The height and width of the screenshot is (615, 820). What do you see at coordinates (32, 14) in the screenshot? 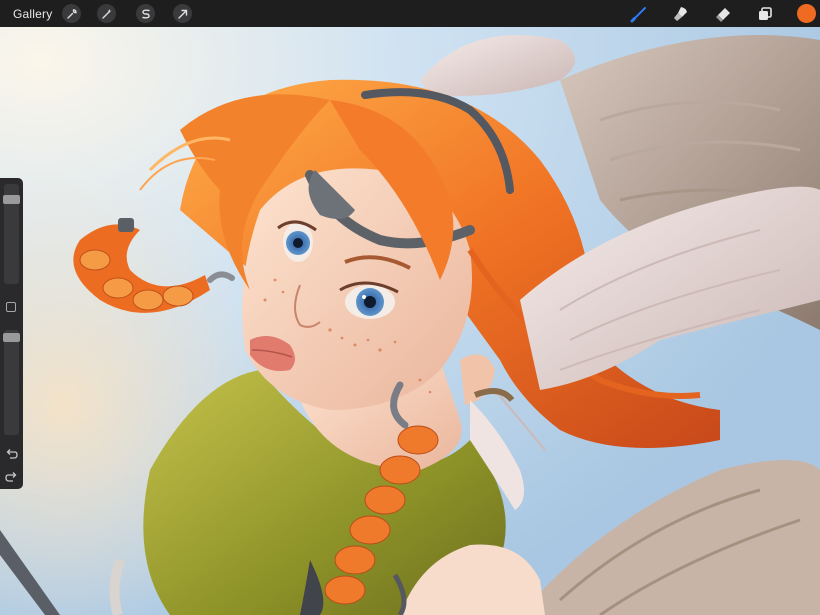
I see `gallery-button: Gallery` at bounding box center [32, 14].